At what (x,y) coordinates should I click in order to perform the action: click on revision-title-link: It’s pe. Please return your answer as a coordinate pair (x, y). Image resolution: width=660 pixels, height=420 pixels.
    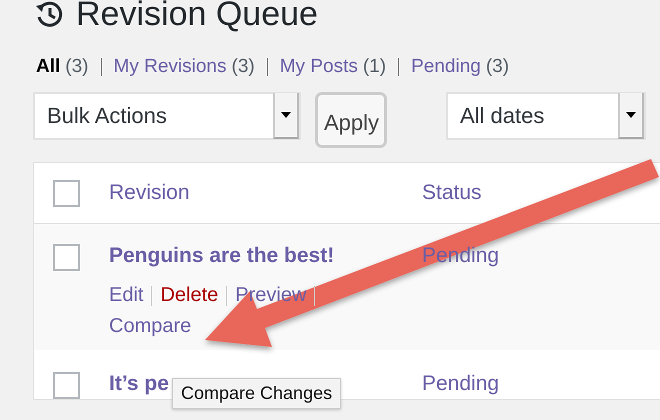
    Looking at the image, I should click on (139, 383).